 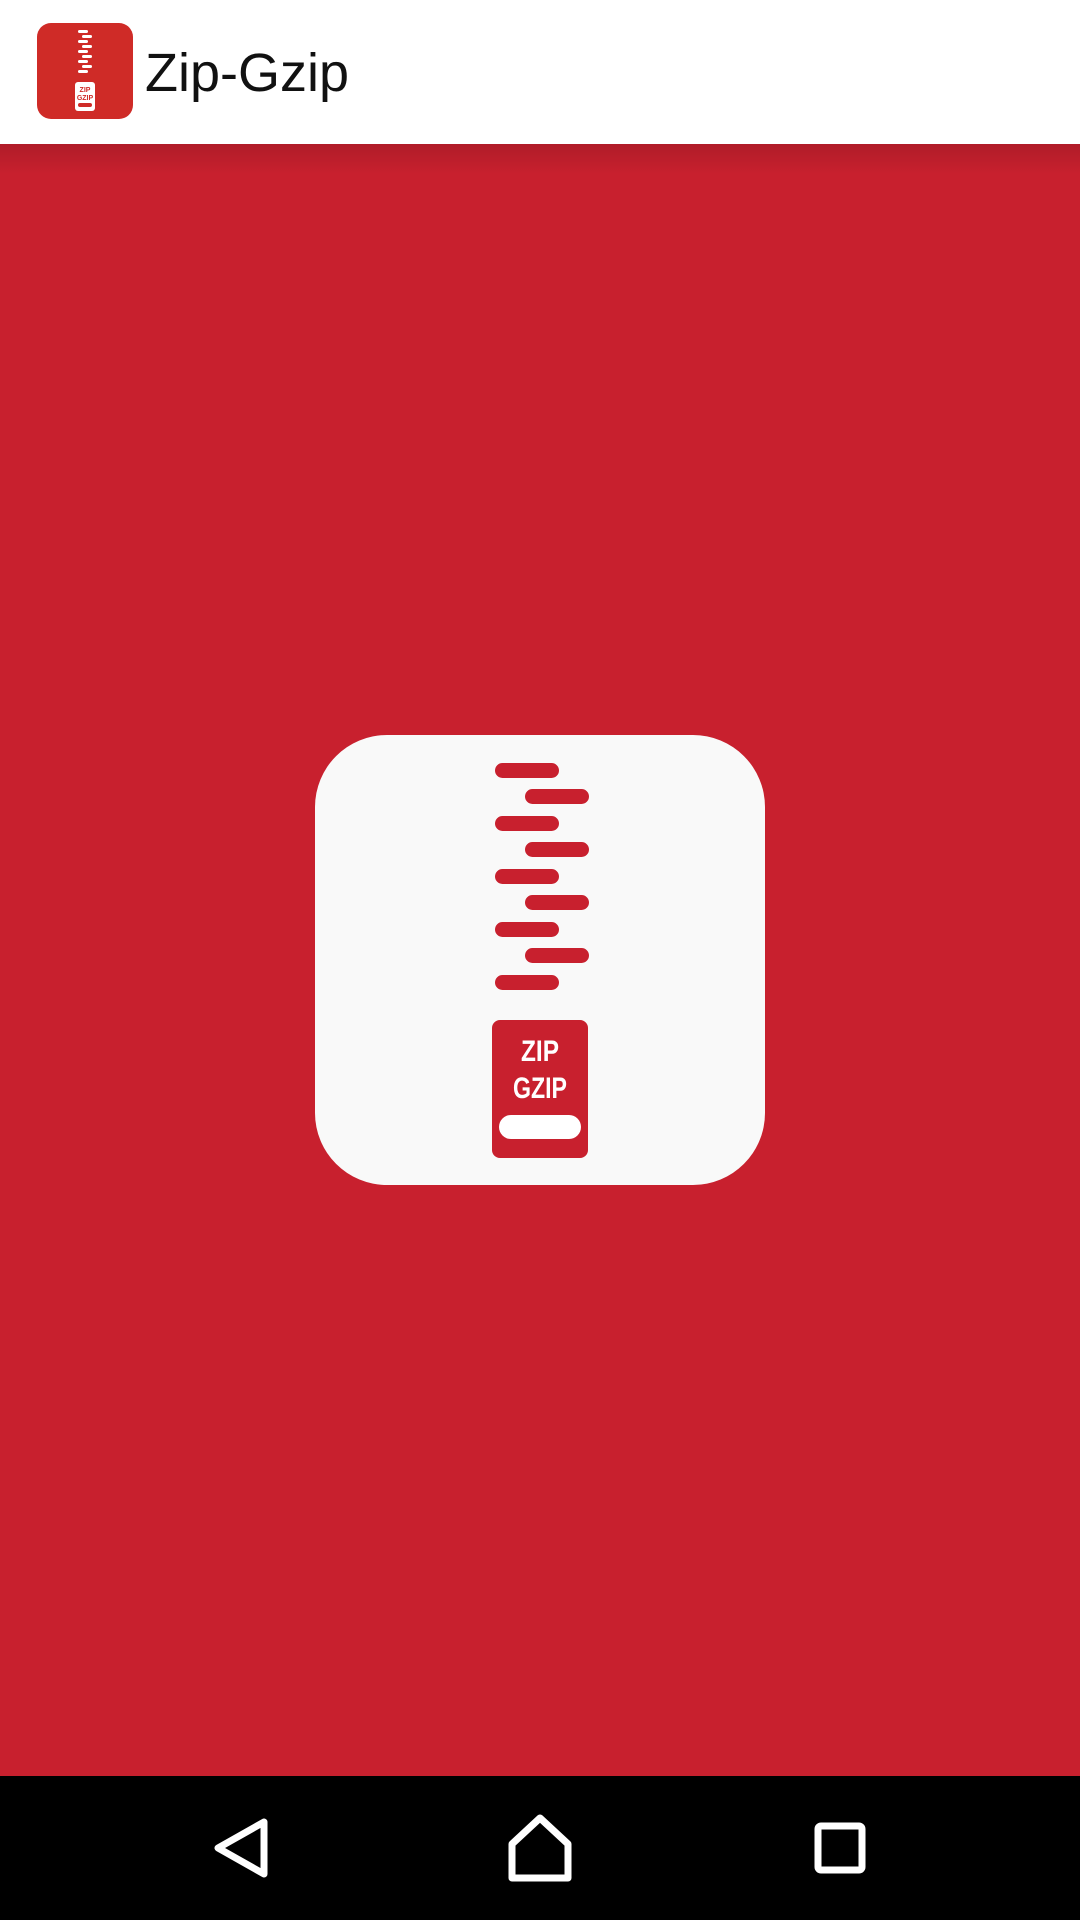 I want to click on logo-text-zip: ZIP, so click(x=540, y=1051).